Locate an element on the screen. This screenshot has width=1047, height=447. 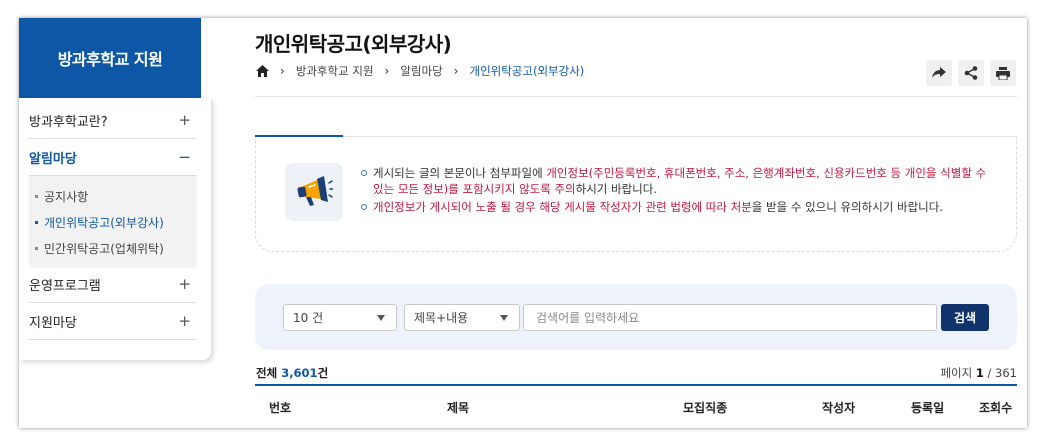
sidebar-item-support: 지원마당 + is located at coordinates (113, 321).